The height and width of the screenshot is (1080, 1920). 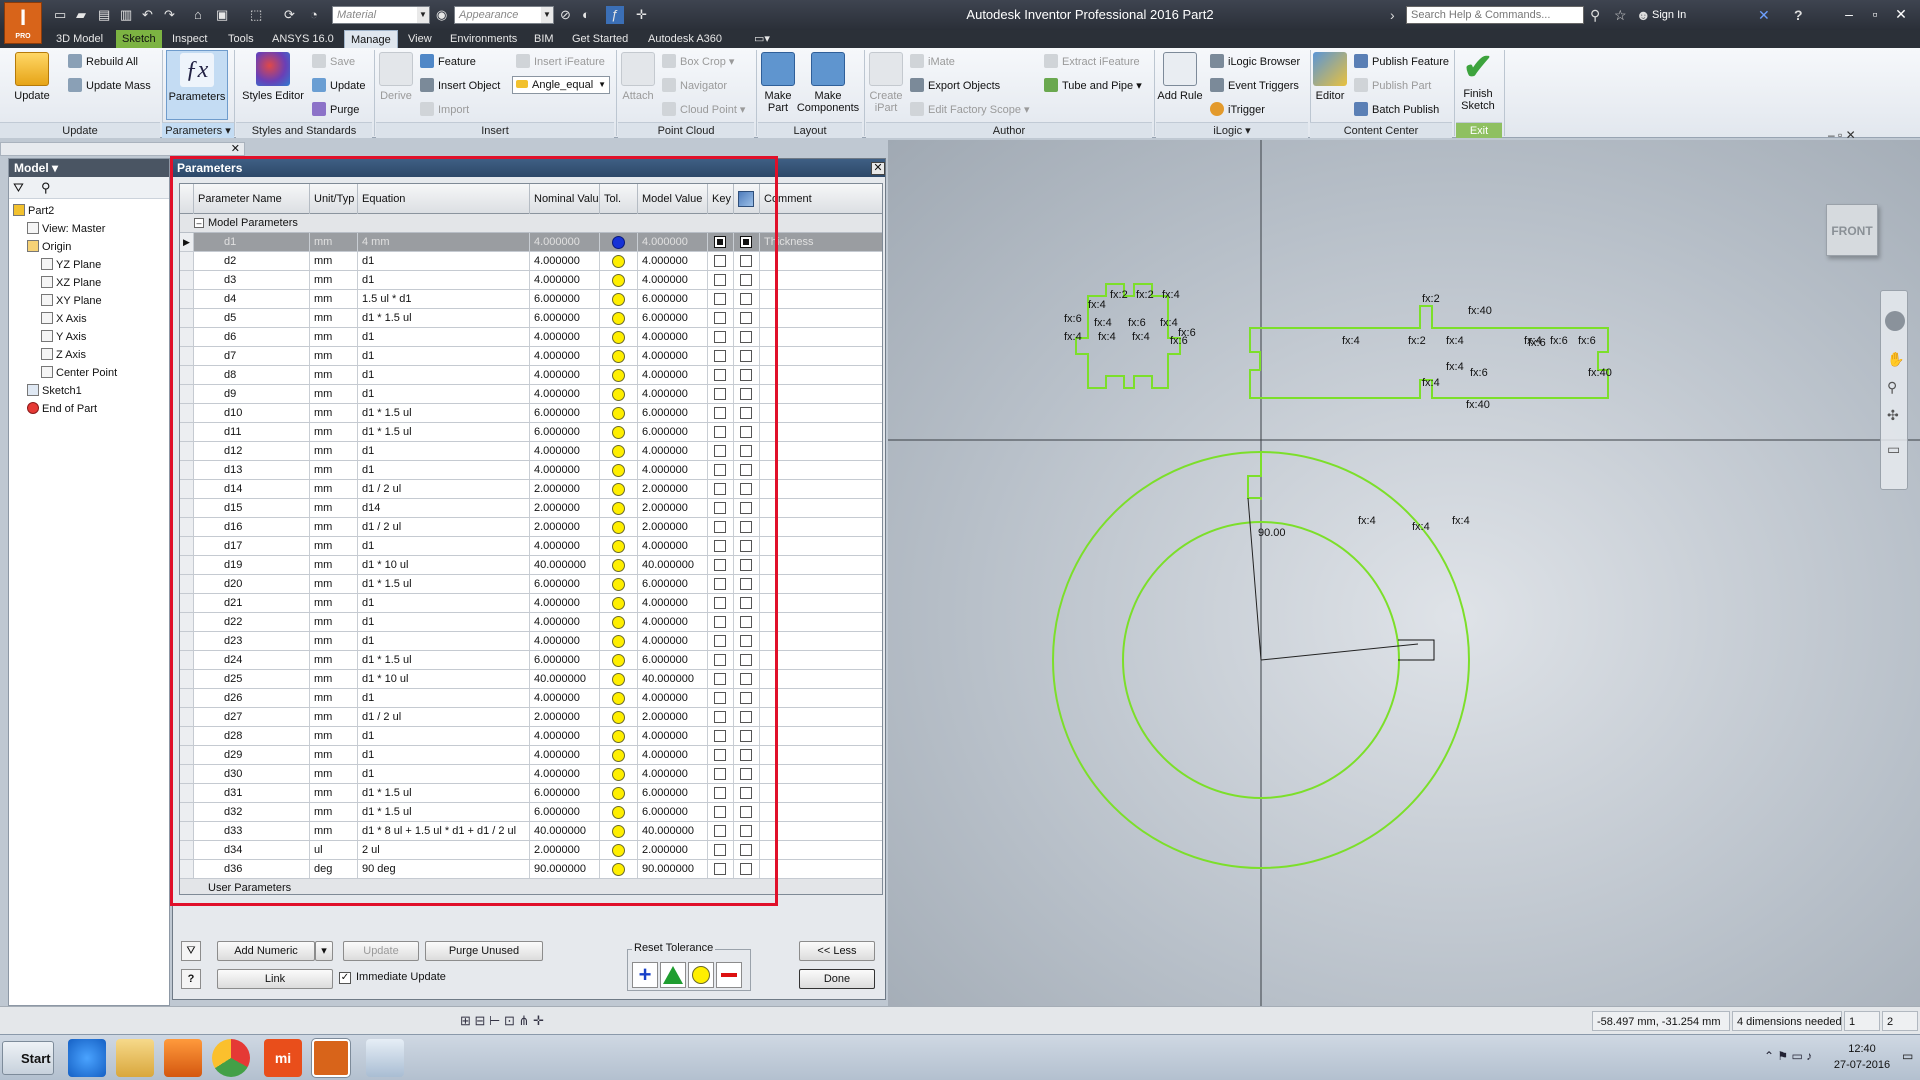 I want to click on import-button: Import, so click(x=444, y=109).